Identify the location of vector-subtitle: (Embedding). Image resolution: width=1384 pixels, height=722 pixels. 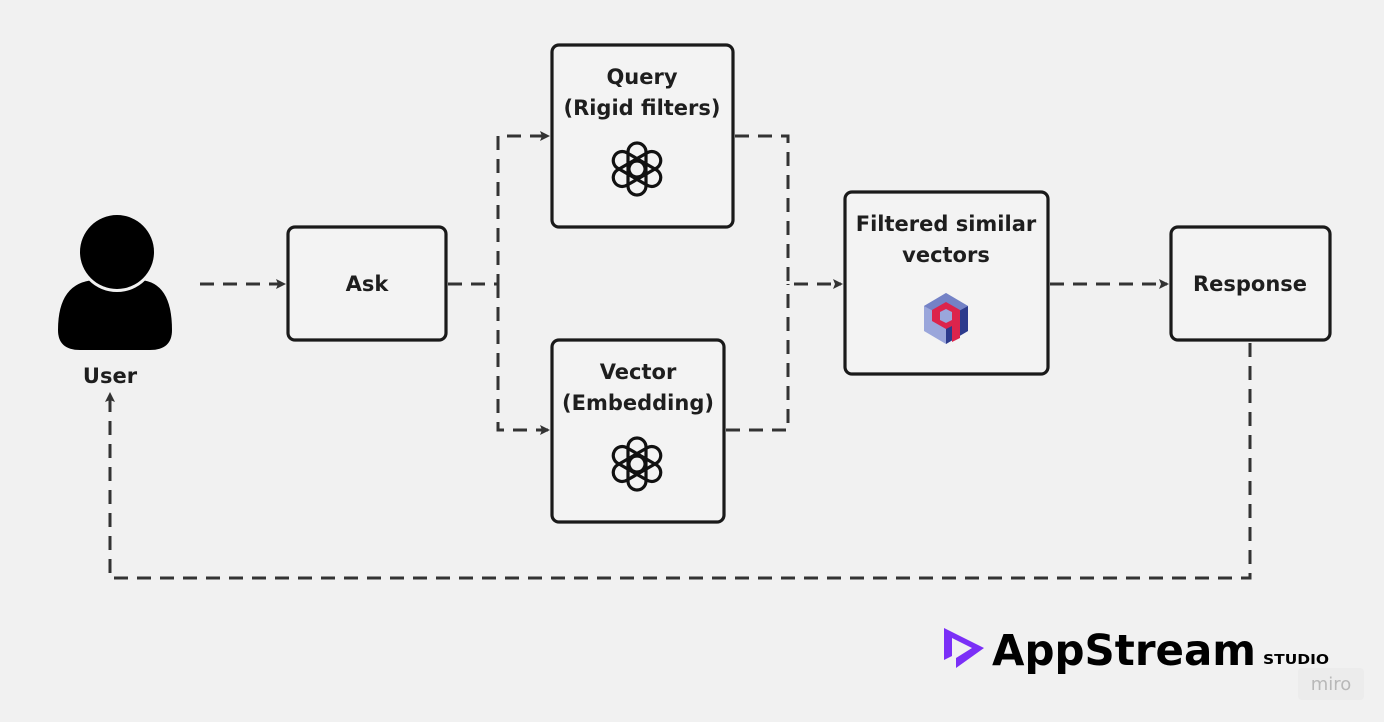
(638, 403).